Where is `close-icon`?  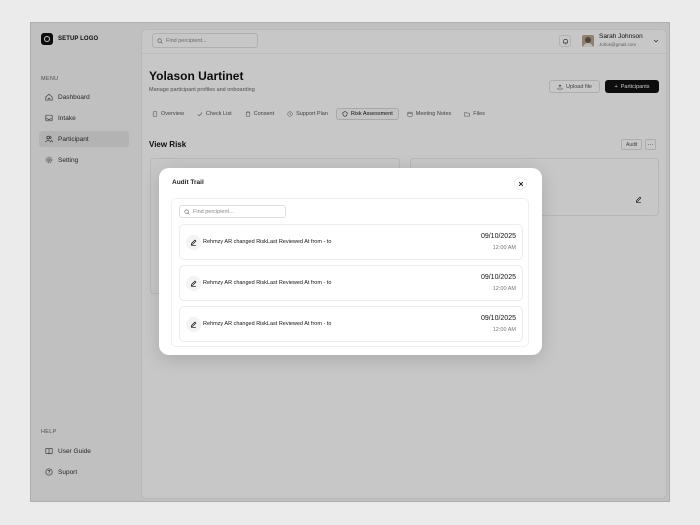 close-icon is located at coordinates (520, 183).